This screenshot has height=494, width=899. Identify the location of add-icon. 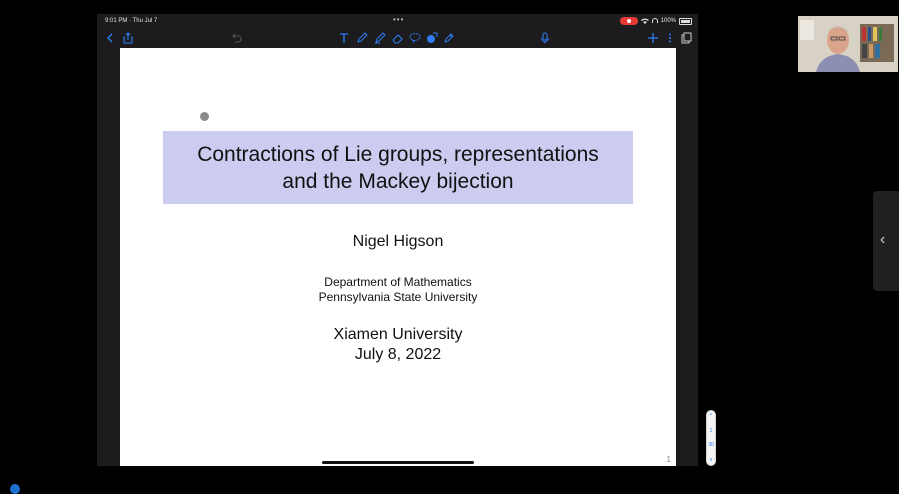
(653, 38).